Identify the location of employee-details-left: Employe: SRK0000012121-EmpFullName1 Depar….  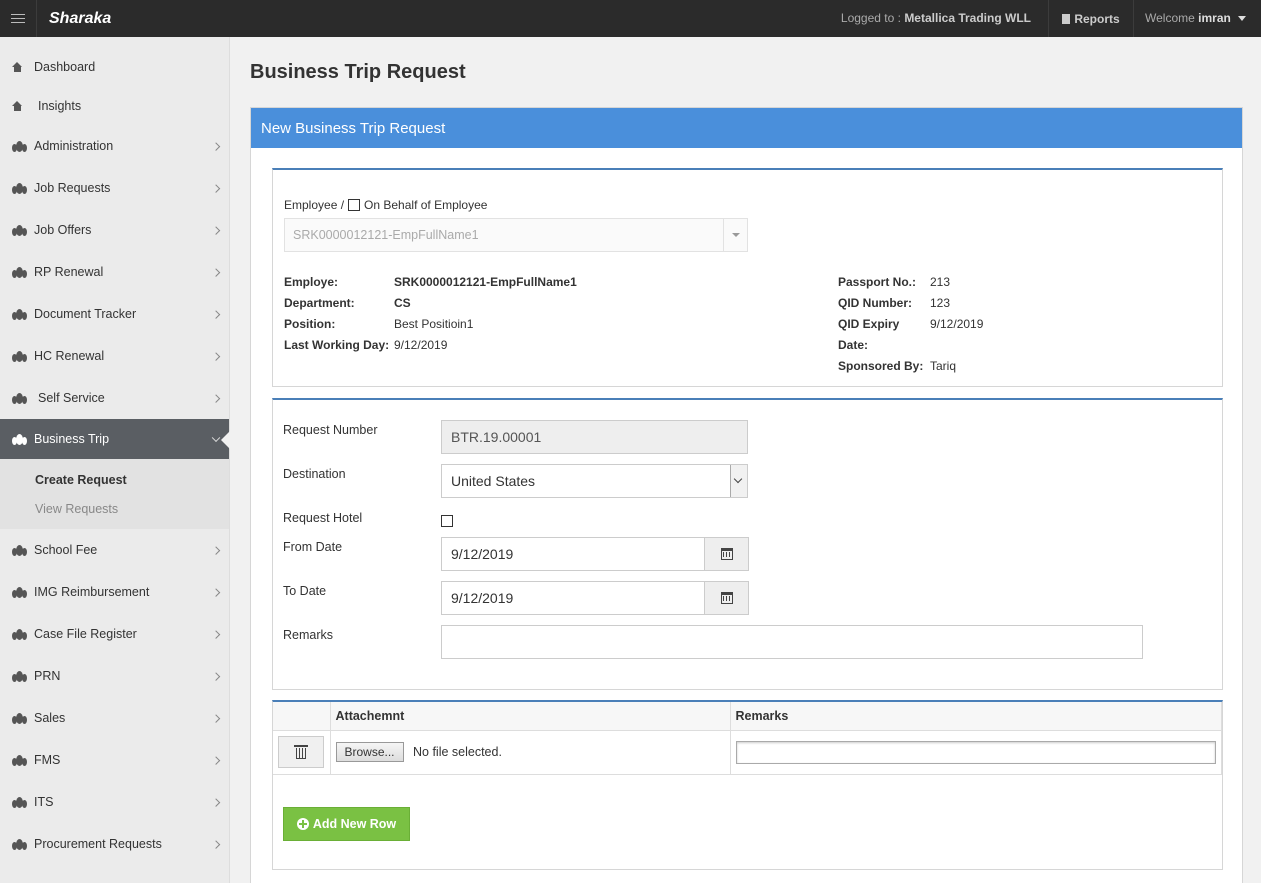
(430, 314).